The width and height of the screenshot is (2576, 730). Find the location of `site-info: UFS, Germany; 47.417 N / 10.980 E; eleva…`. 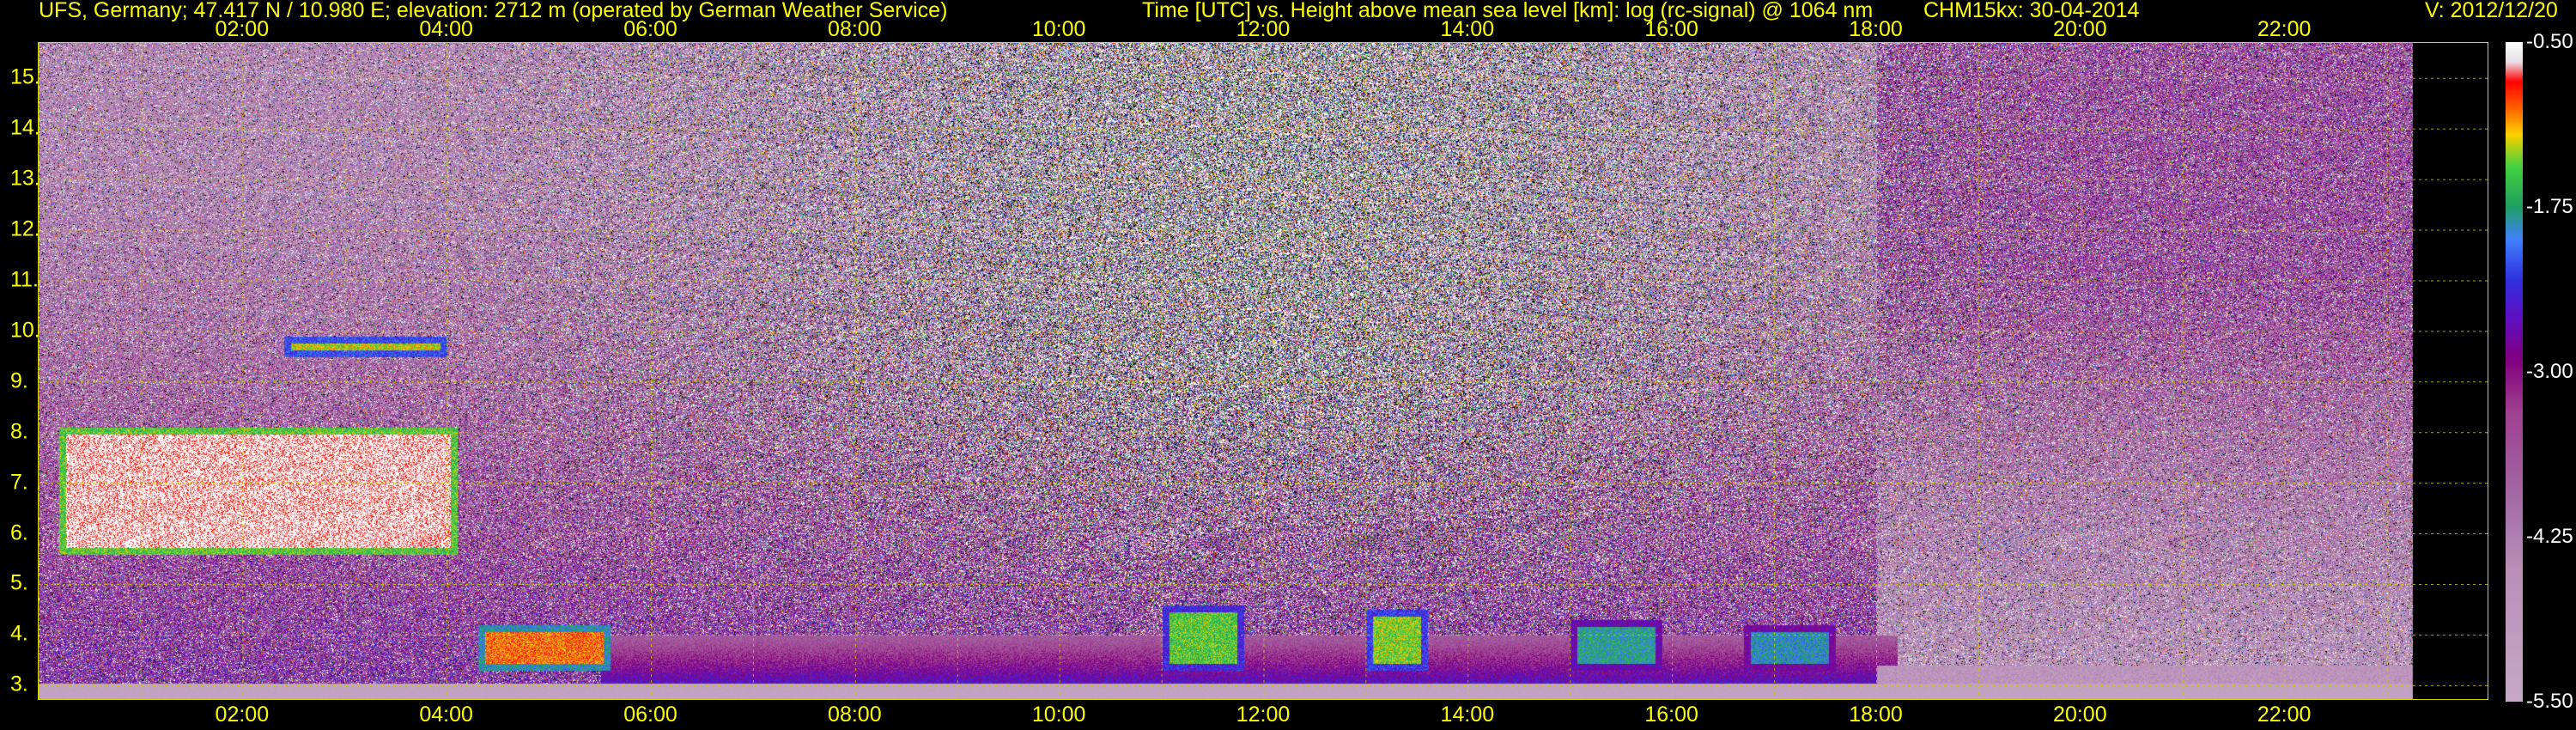

site-info: UFS, Germany; 47.417 N / 10.980 E; eleva… is located at coordinates (494, 11).